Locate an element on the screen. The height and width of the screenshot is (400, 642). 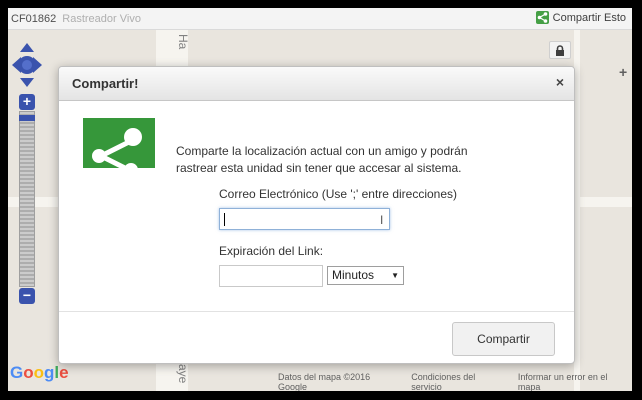
share-icon is located at coordinates (119, 147).